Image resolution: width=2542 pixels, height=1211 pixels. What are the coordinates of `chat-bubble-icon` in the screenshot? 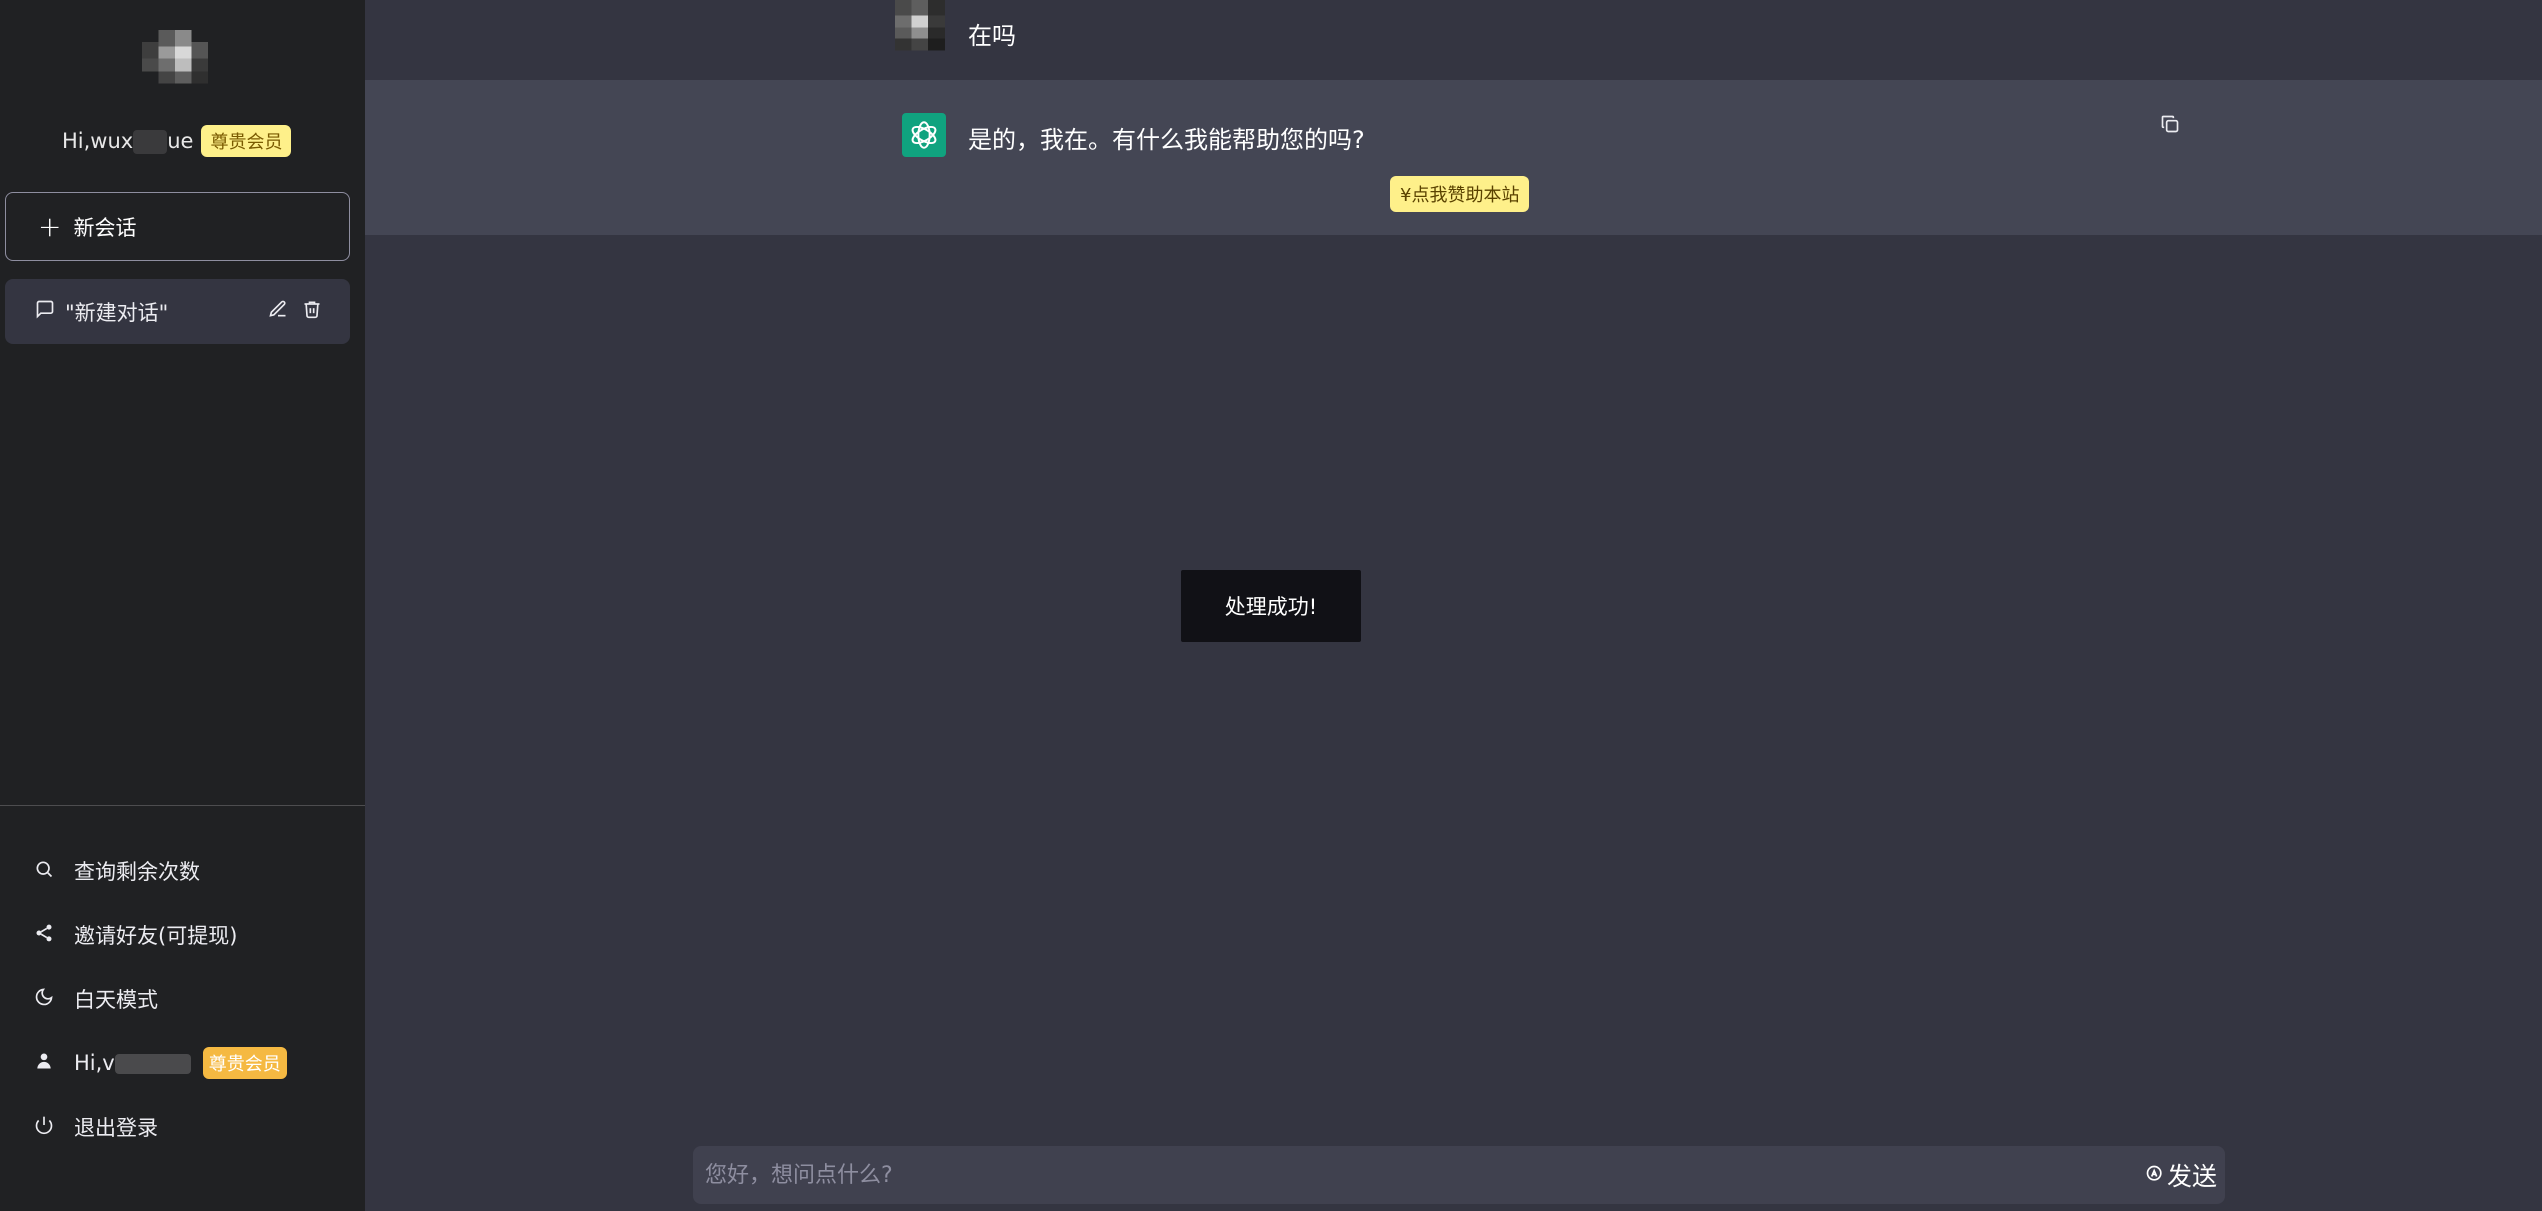 It's located at (45, 311).